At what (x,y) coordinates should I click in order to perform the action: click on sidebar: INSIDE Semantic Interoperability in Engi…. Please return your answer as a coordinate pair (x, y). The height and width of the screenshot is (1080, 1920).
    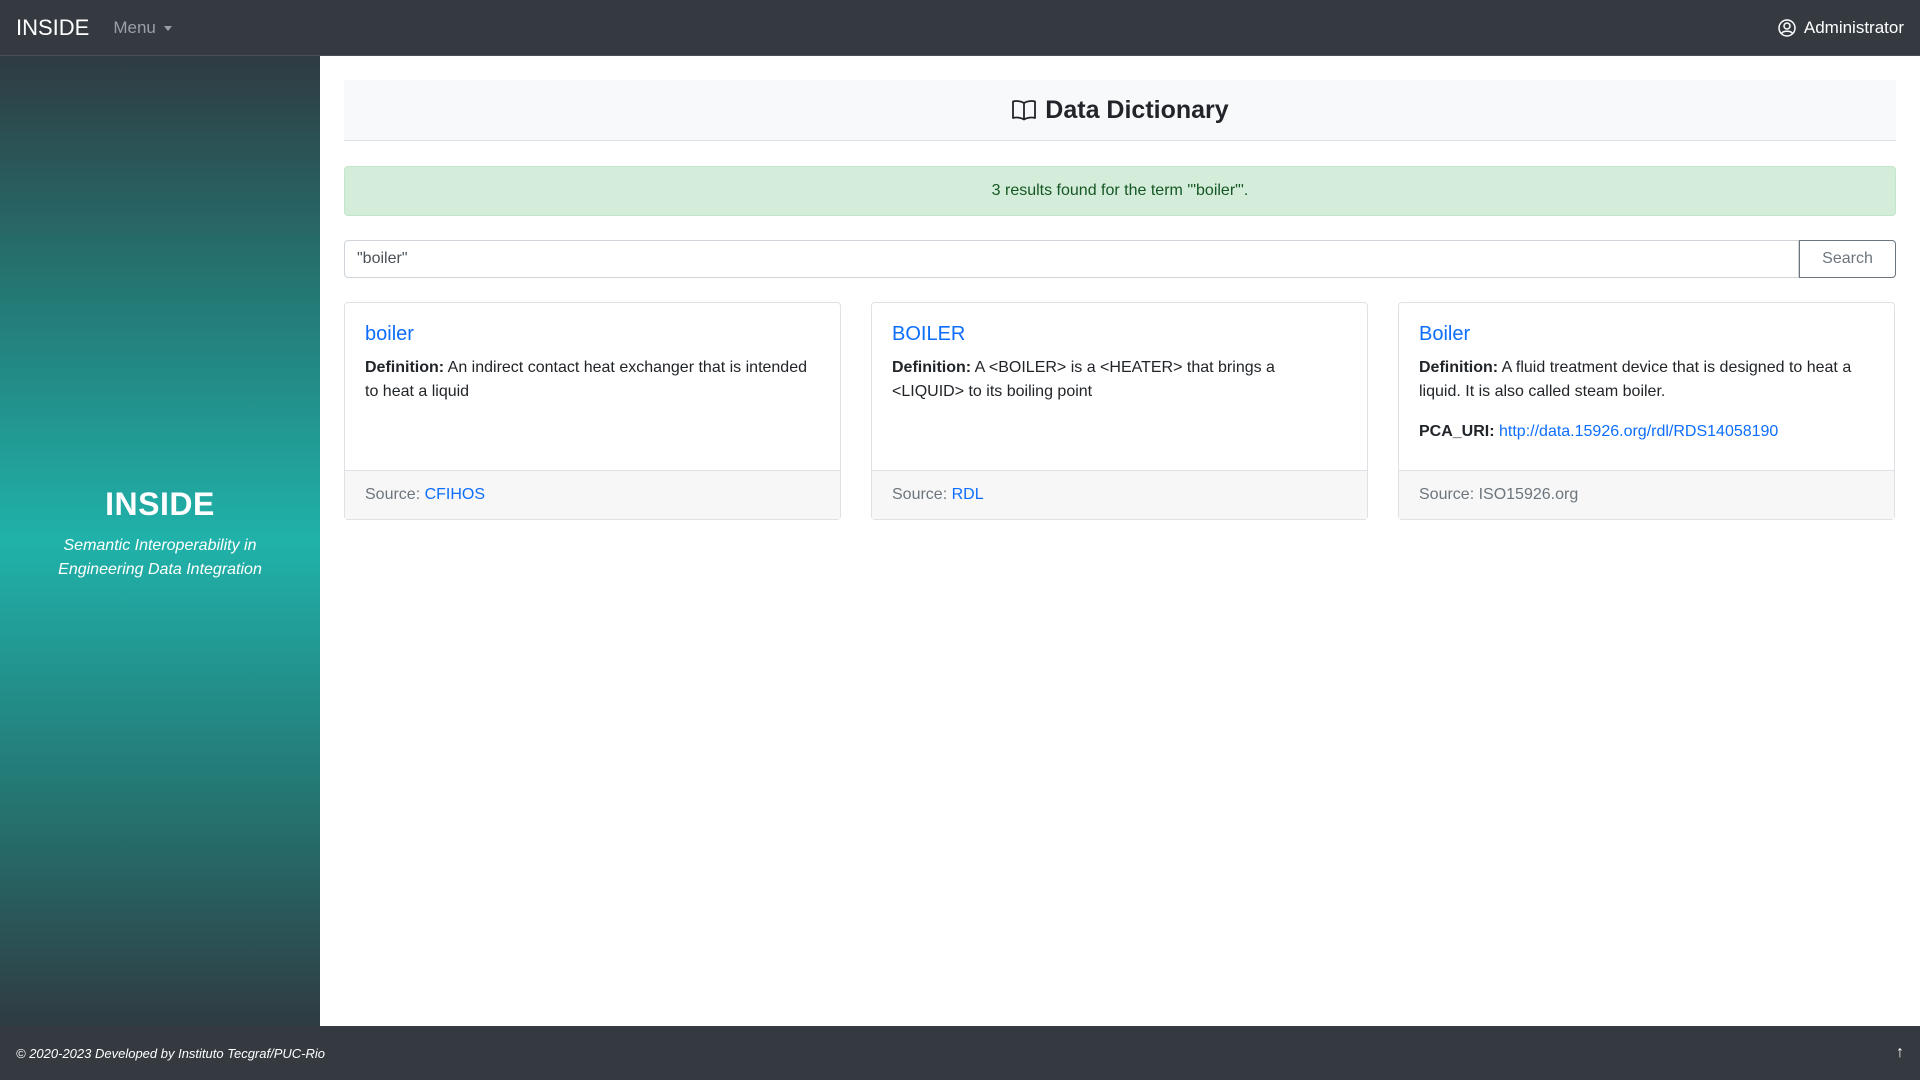
    Looking at the image, I should click on (160, 541).